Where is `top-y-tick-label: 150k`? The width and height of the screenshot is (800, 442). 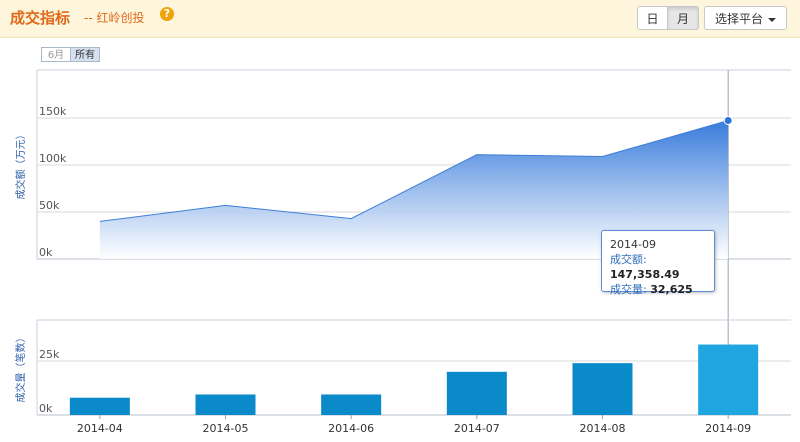
top-y-tick-label: 150k is located at coordinates (53, 111).